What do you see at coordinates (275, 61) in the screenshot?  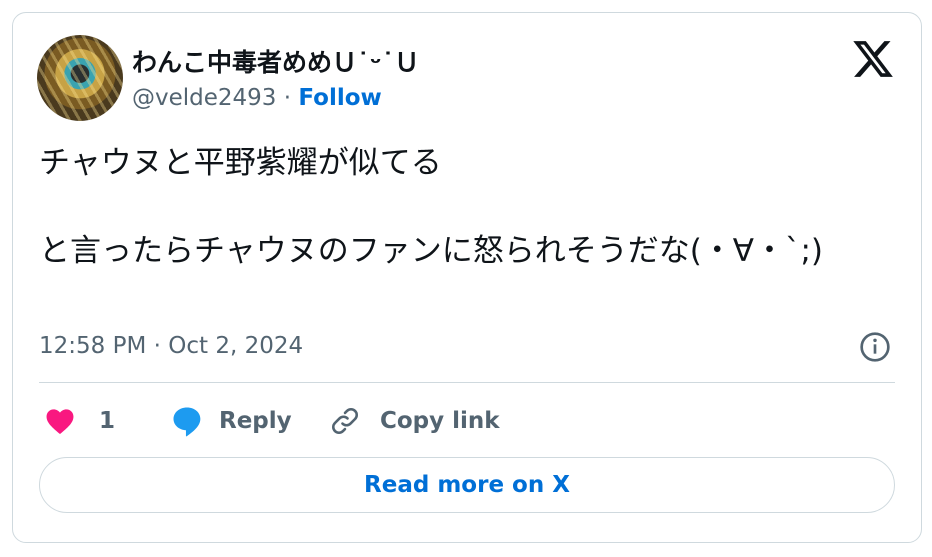 I see `author-display-name: わんこ中毒者めめＵ˙ᵕ˙Ｕ` at bounding box center [275, 61].